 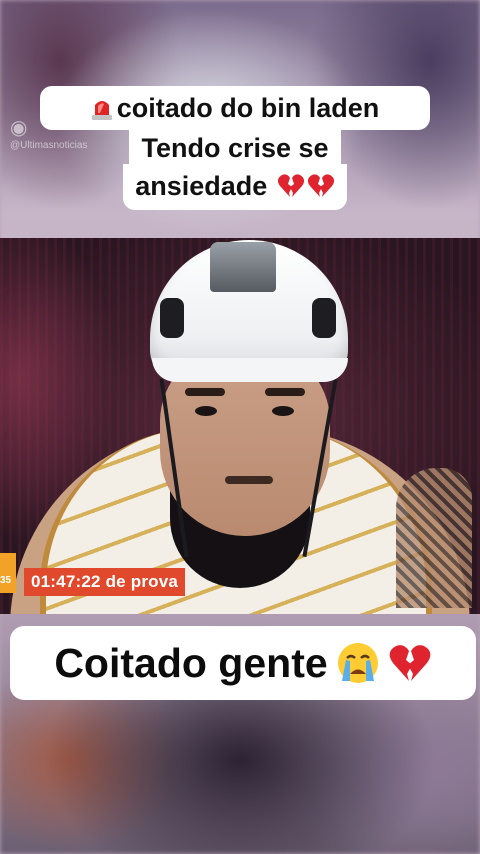 I want to click on caption-line-3: ansiedade, so click(x=235, y=187).